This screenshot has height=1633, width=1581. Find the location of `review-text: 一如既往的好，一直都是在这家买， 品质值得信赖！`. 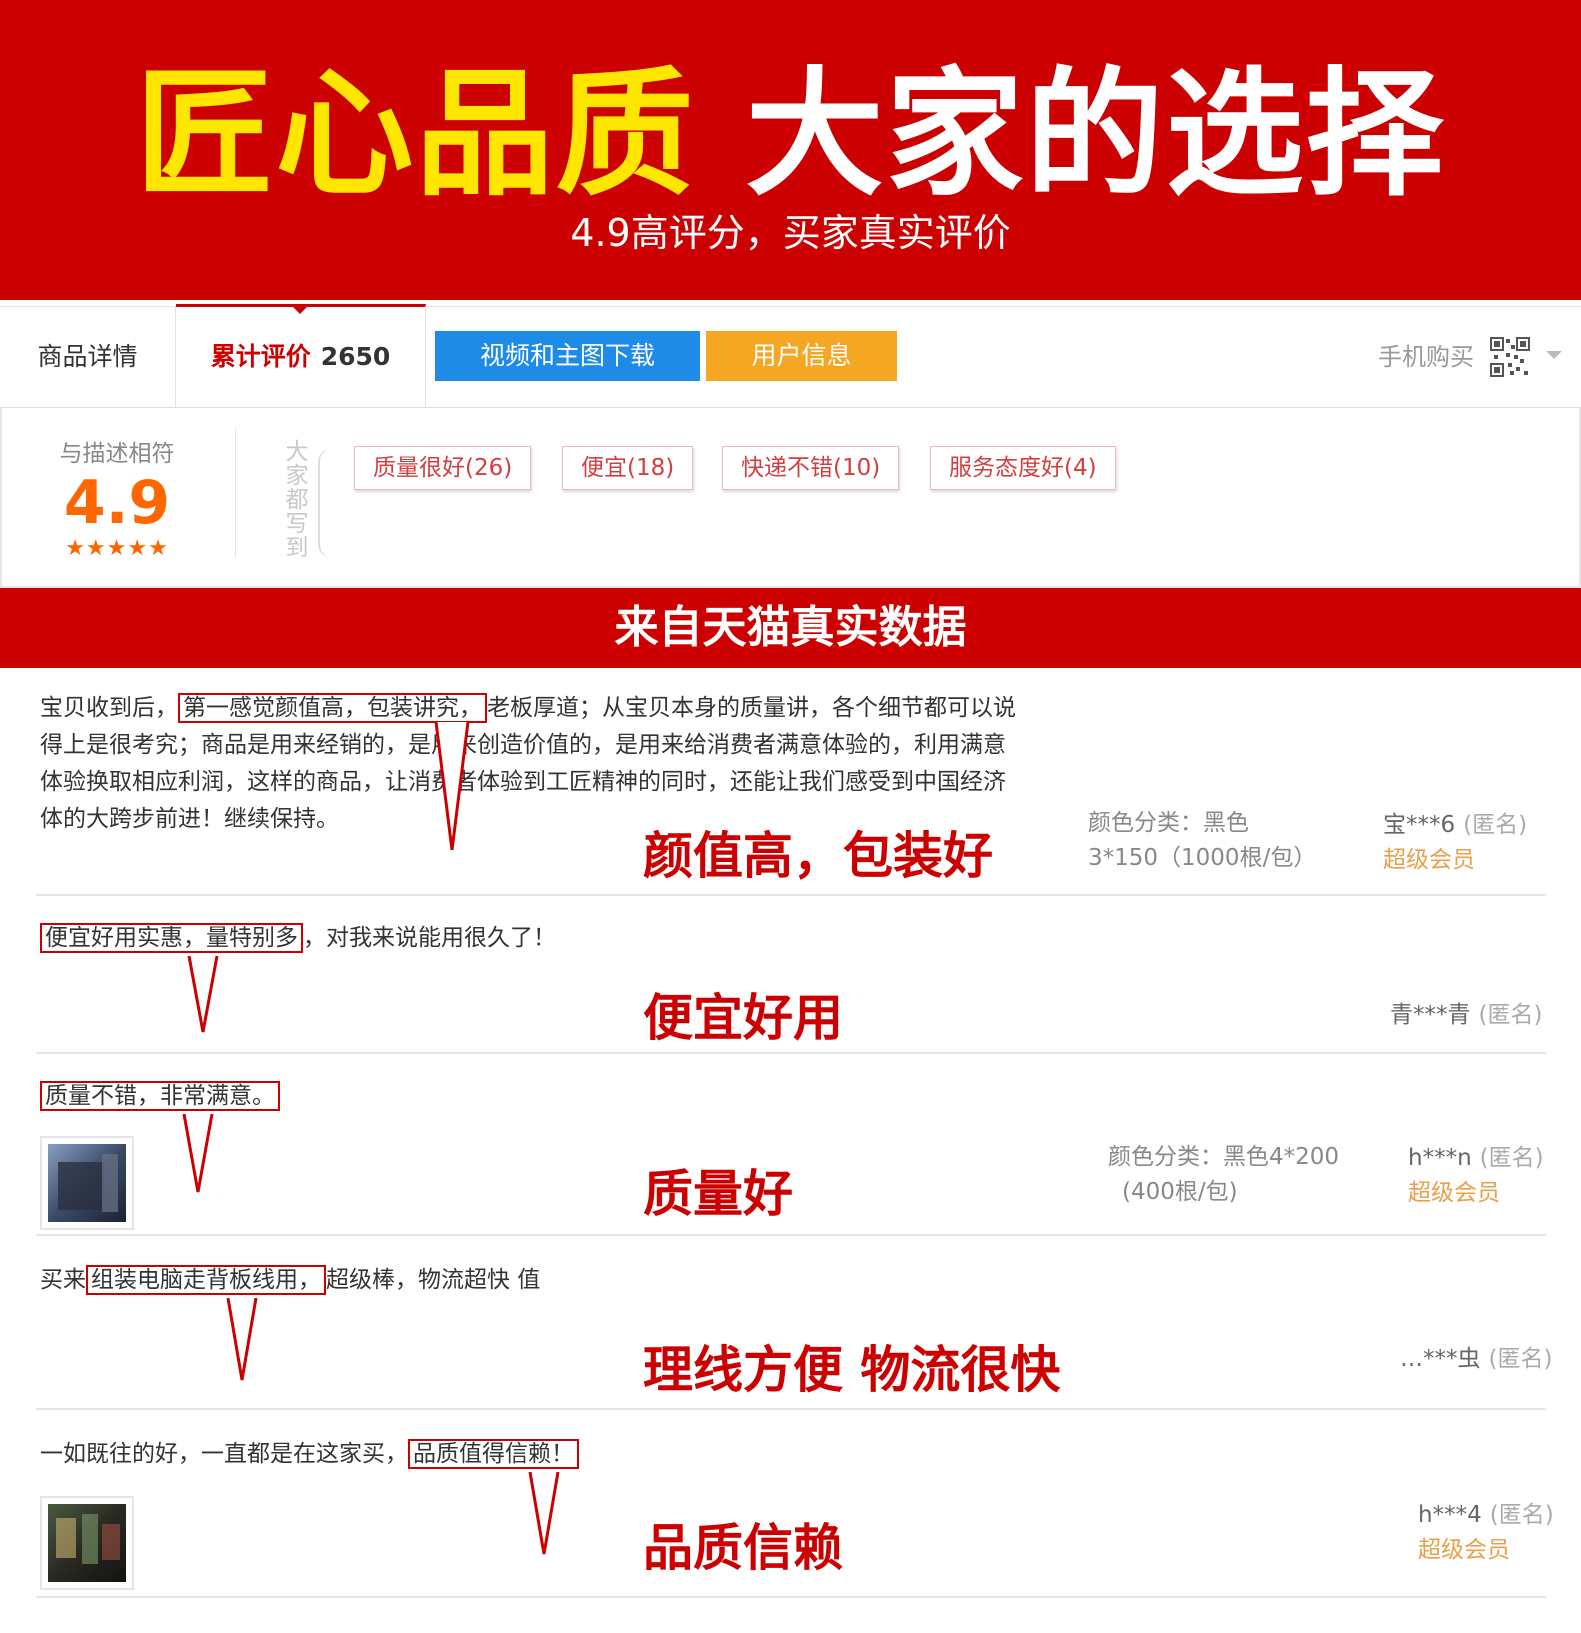

review-text: 一如既往的好，一直都是在这家买， 品质值得信赖！ is located at coordinates (540, 1454).